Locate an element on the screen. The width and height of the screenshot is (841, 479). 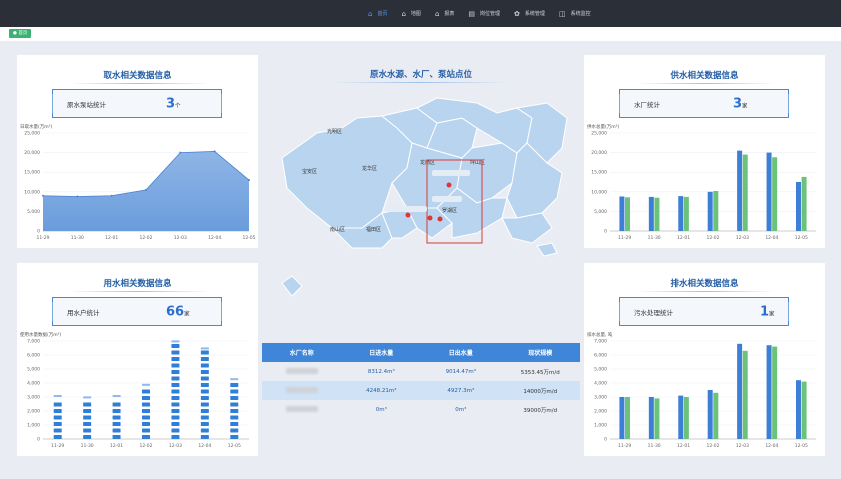
district-label: 龙华区 is located at coordinates (369, 168).